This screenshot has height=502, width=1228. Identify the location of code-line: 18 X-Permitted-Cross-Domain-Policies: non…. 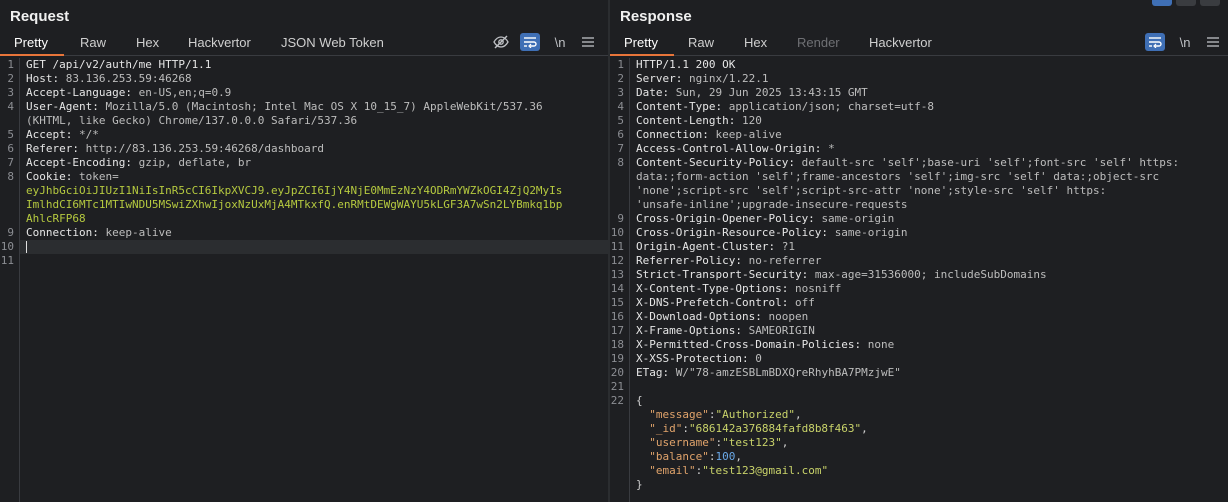
(919, 345).